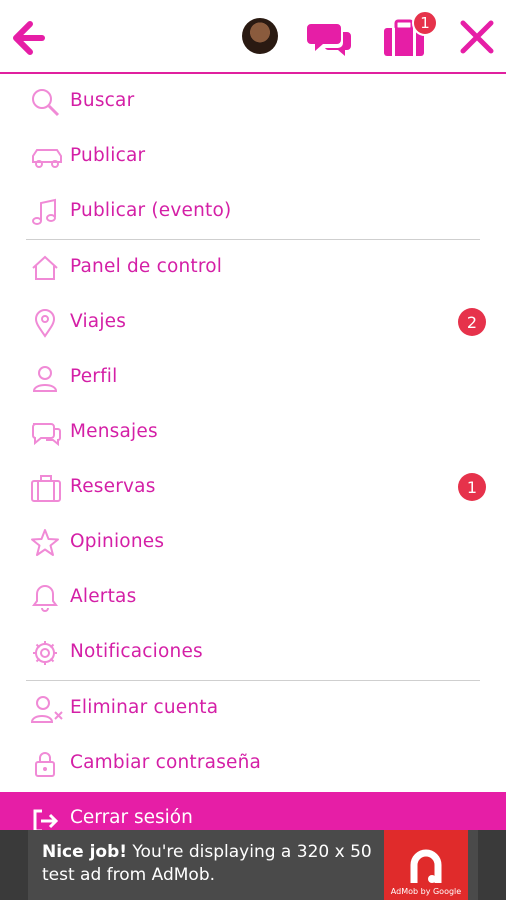 This screenshot has height=900, width=506. What do you see at coordinates (103, 596) in the screenshot?
I see `menu-item-label: Alertas` at bounding box center [103, 596].